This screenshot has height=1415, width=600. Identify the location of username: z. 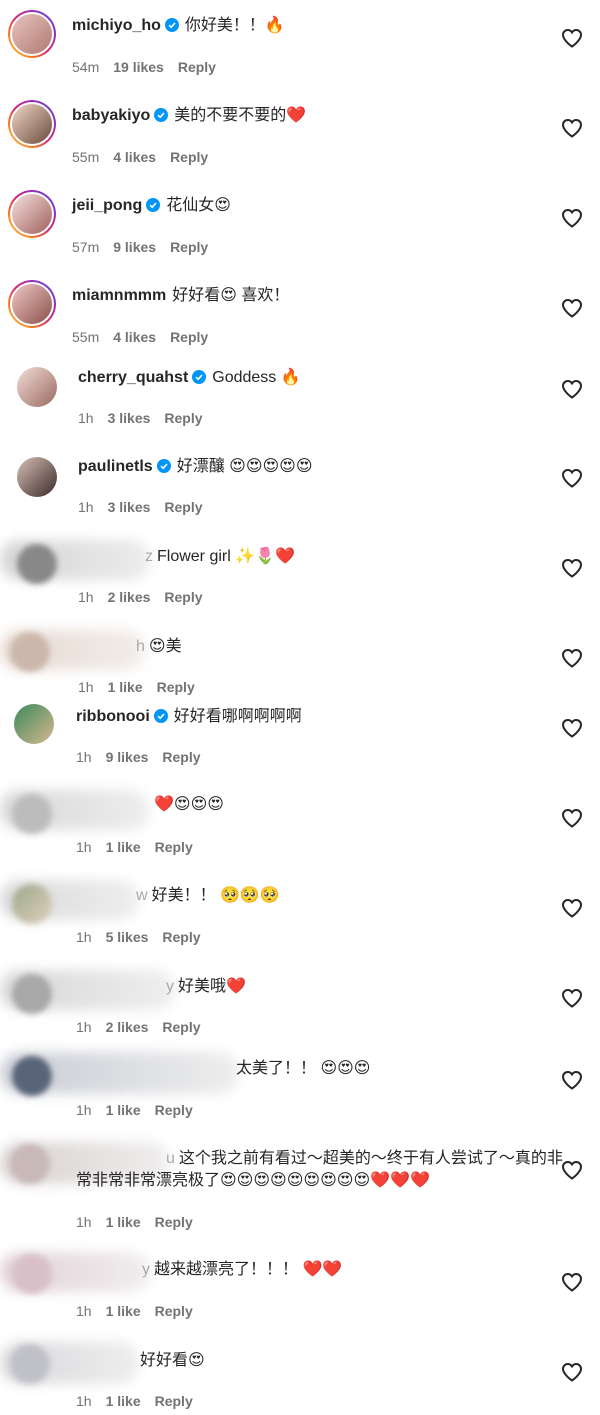
(149, 556).